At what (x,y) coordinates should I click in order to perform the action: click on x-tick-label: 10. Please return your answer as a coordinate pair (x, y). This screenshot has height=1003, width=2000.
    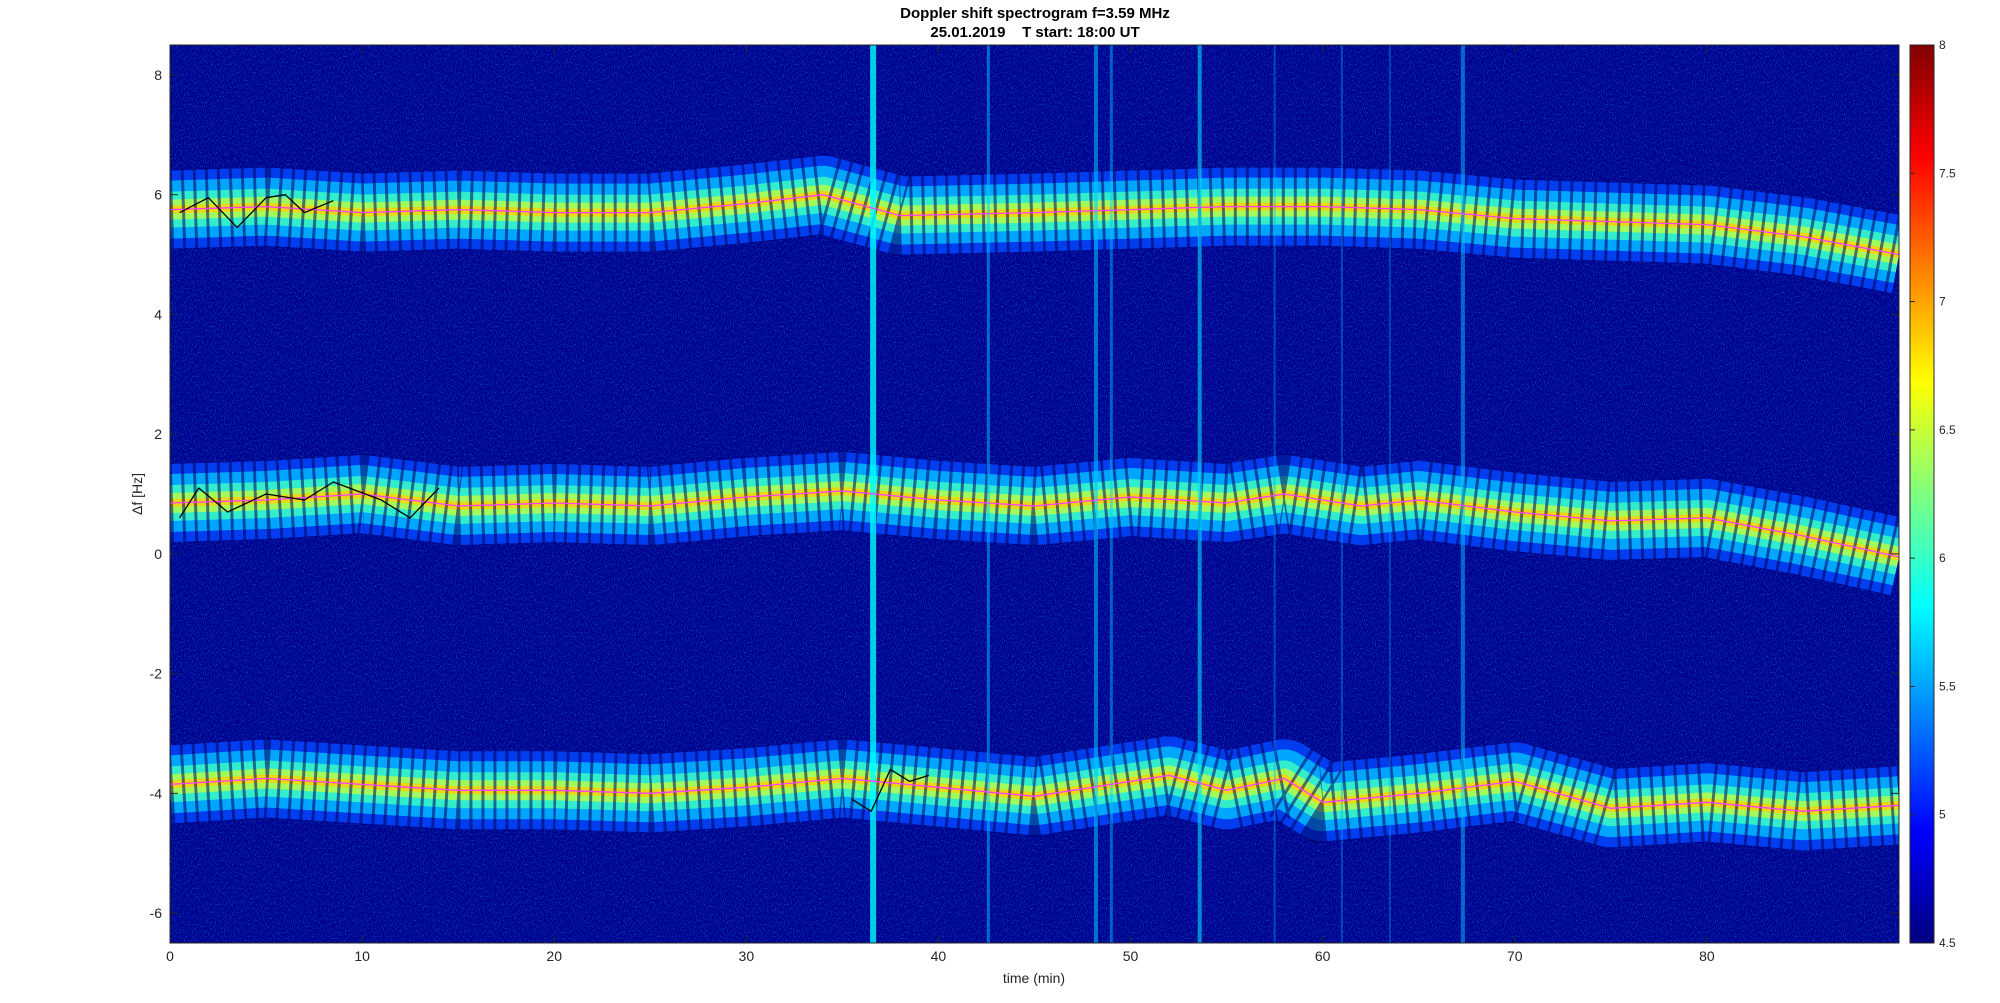
    Looking at the image, I should click on (362, 956).